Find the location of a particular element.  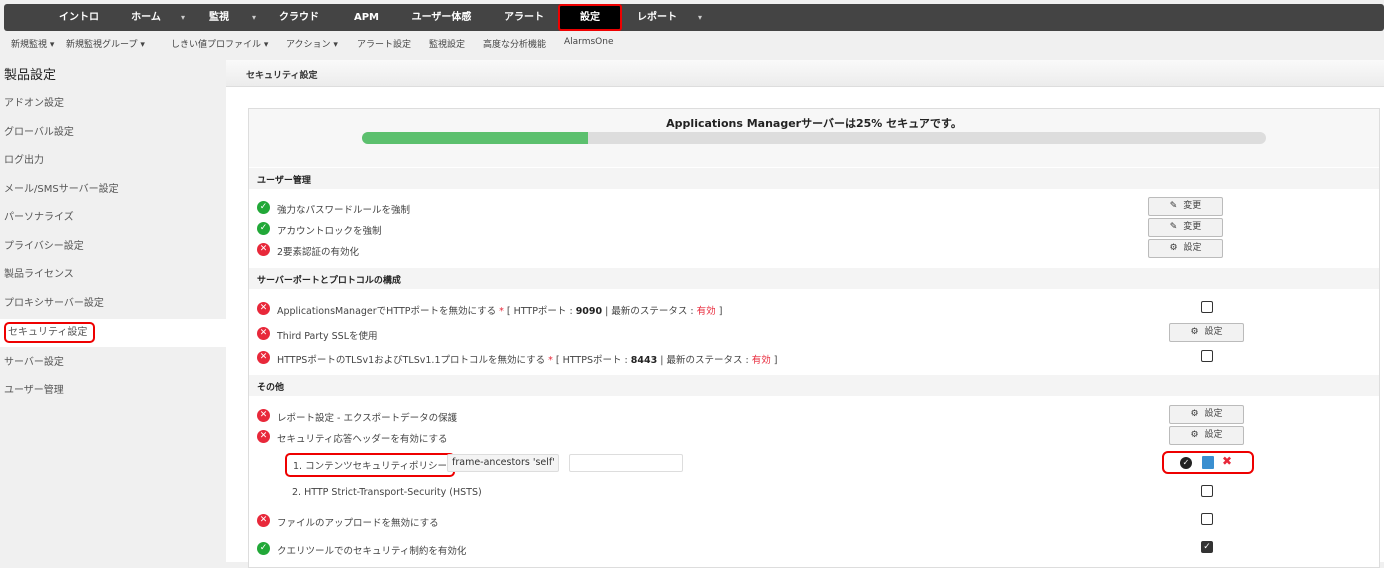

nav-intro: イントロ is located at coordinates (79, 17).